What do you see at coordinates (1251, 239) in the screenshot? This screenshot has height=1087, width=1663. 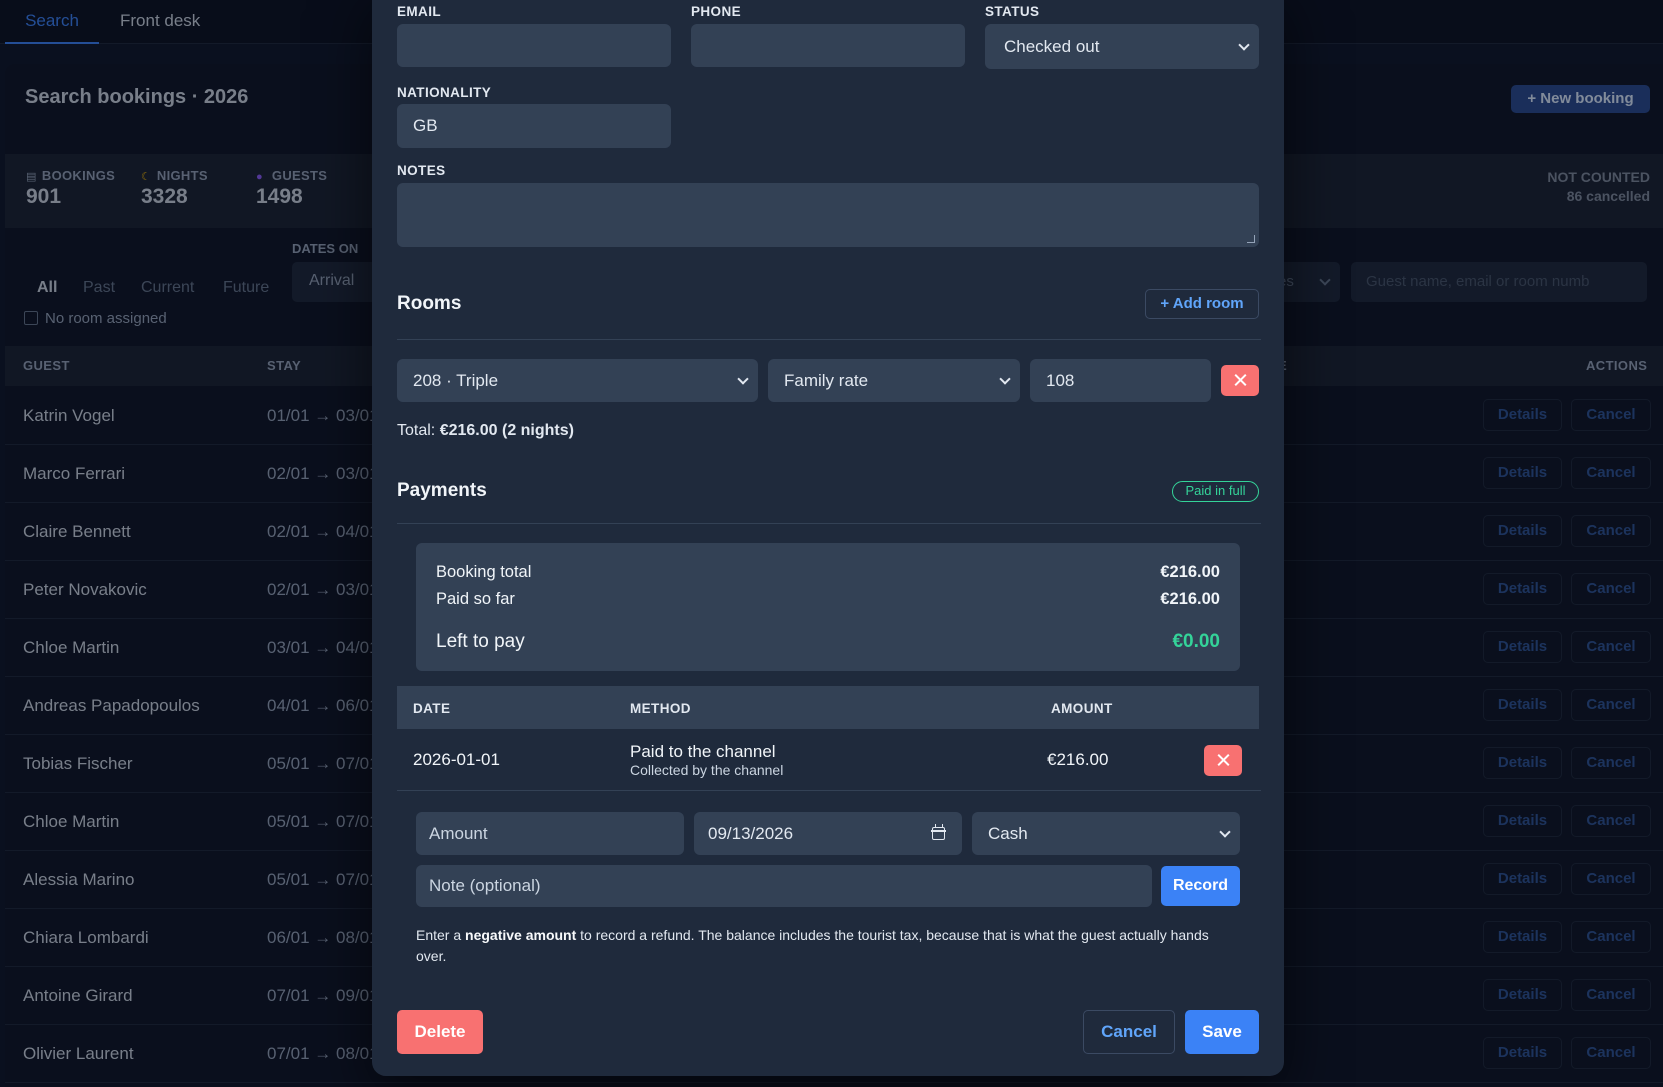 I see `resize-handle-icon` at bounding box center [1251, 239].